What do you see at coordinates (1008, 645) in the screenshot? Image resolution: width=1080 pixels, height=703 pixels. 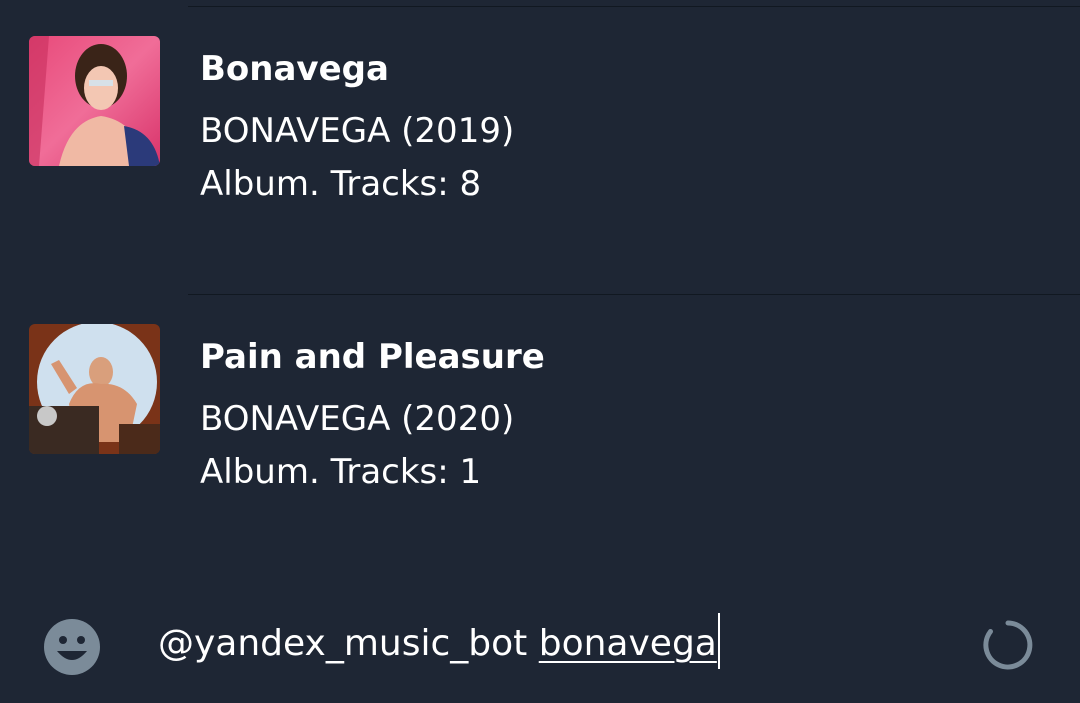 I see `loading-spinner-icon` at bounding box center [1008, 645].